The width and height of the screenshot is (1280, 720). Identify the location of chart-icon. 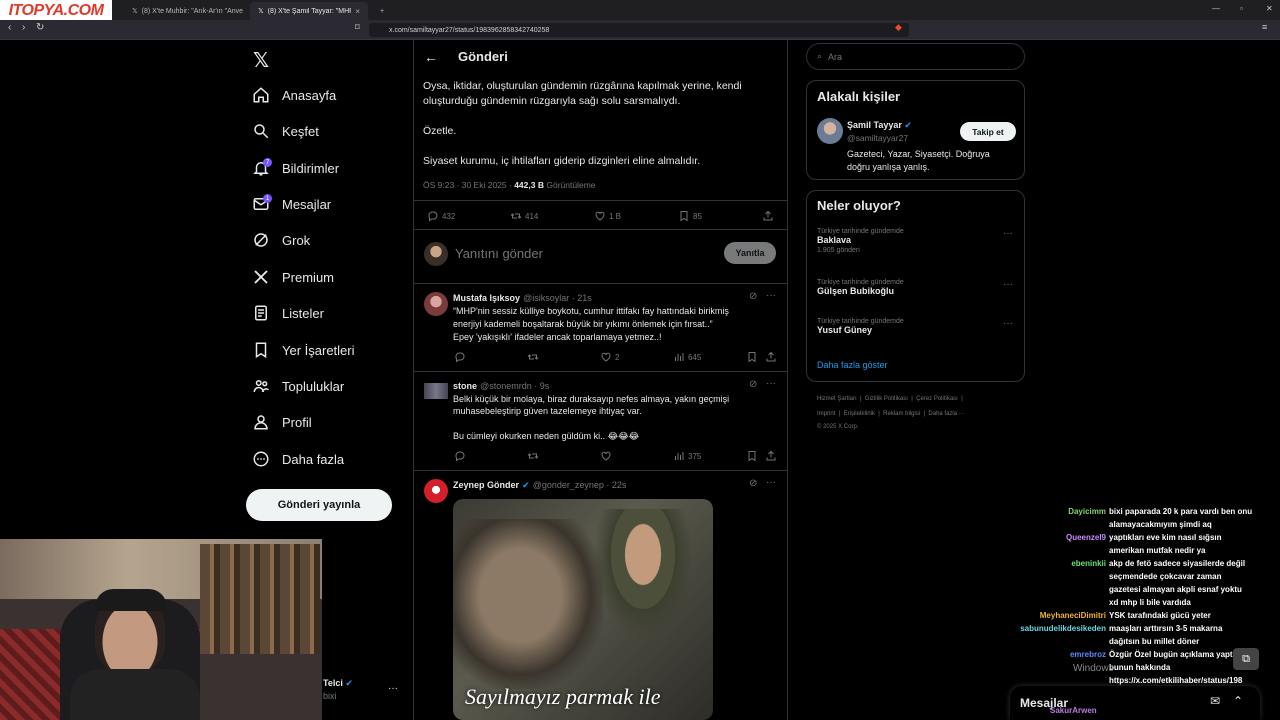
(679, 456).